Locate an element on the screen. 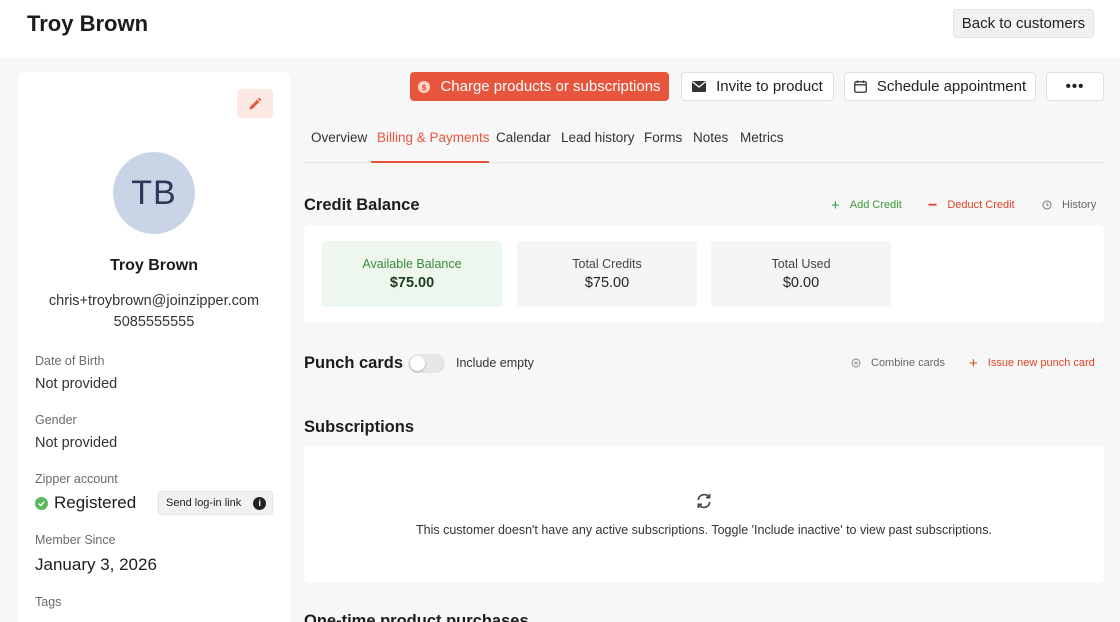  invite-to-product-button: Invite to product is located at coordinates (757, 86).